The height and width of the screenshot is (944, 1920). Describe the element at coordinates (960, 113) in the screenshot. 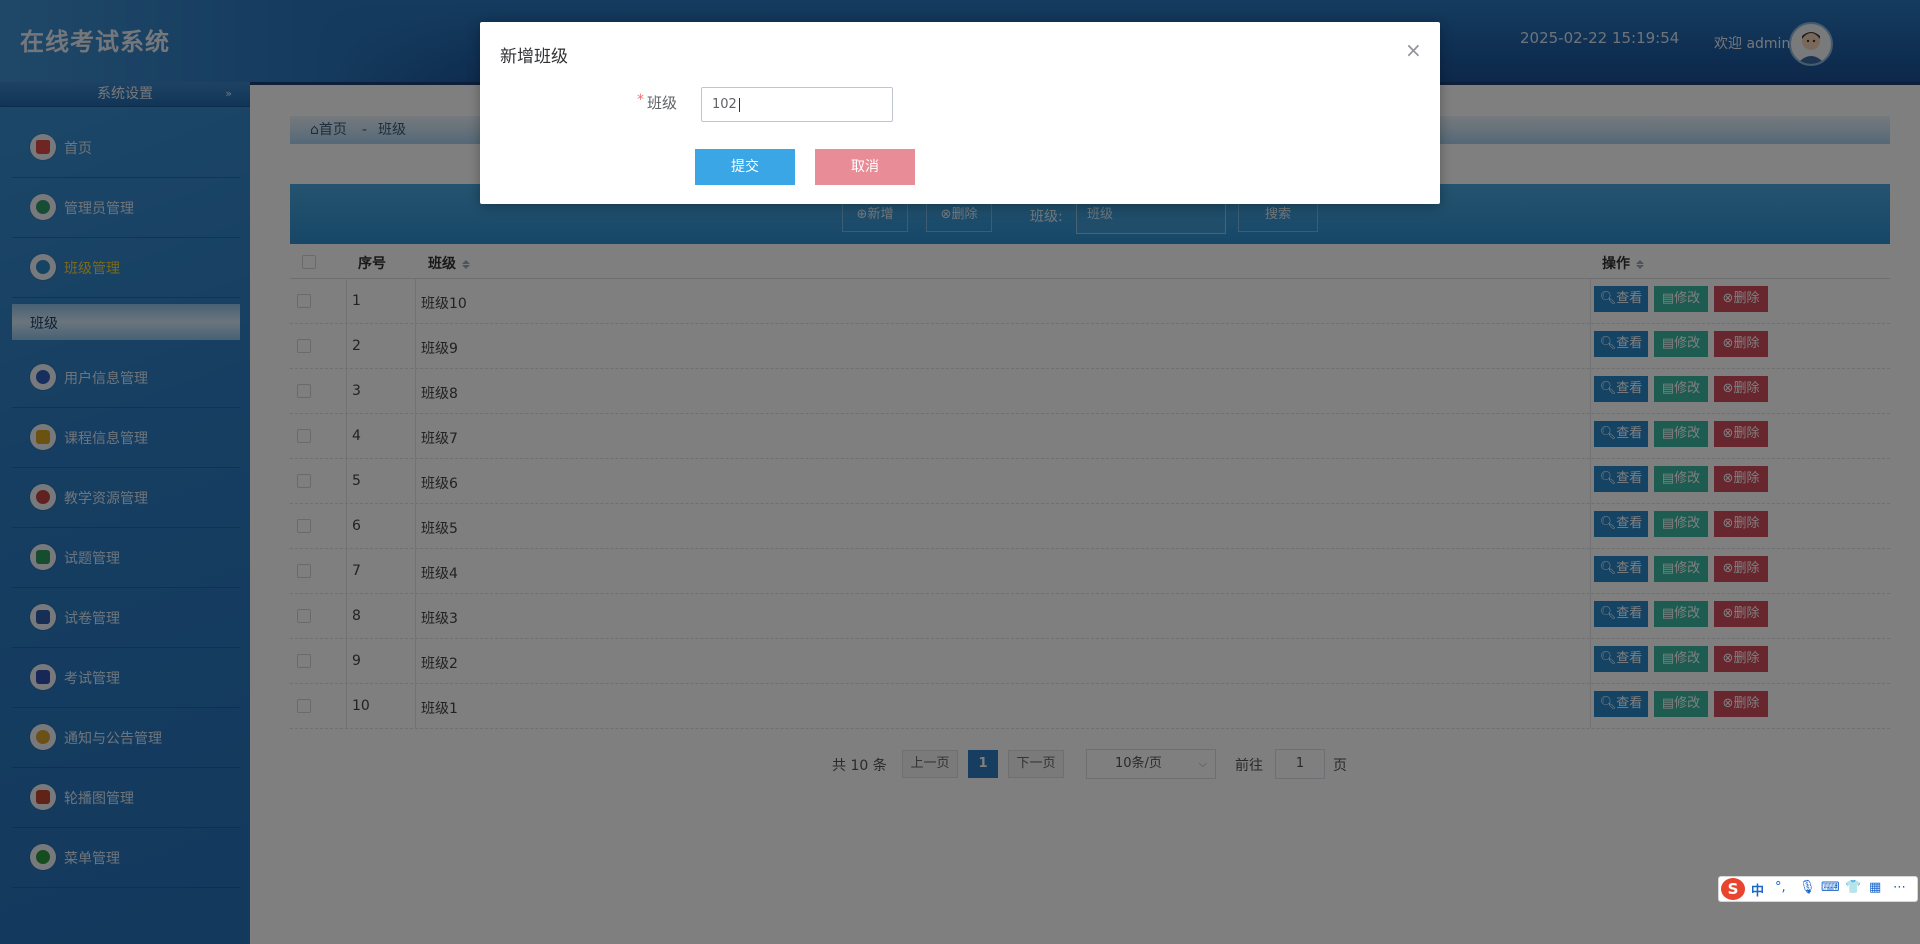

I see `add-class-dialog: 新增班级 × * 班级 102 提交 取消` at that location.